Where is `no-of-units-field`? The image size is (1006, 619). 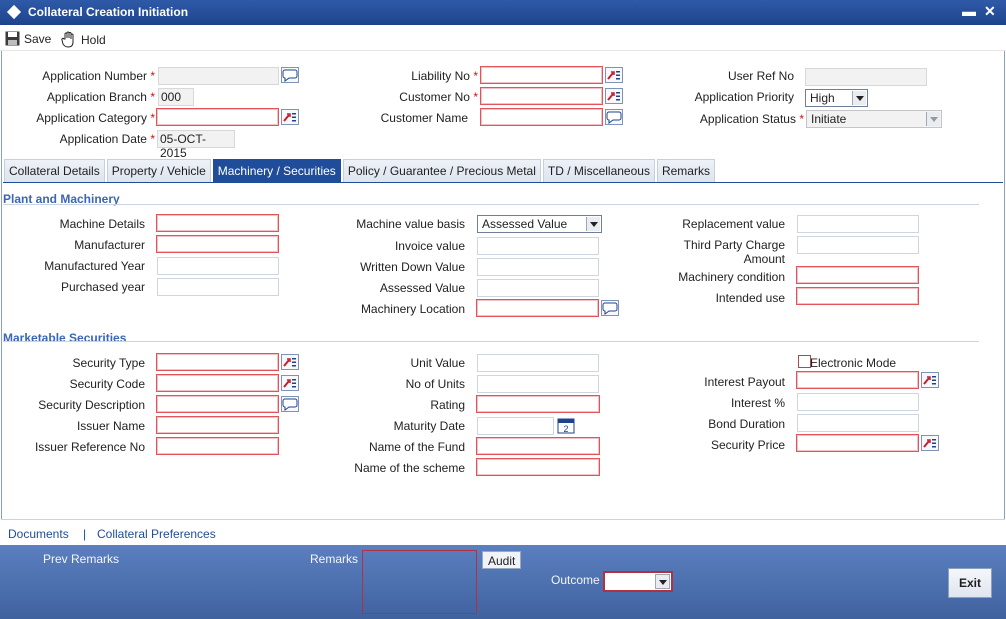 no-of-units-field is located at coordinates (538, 384).